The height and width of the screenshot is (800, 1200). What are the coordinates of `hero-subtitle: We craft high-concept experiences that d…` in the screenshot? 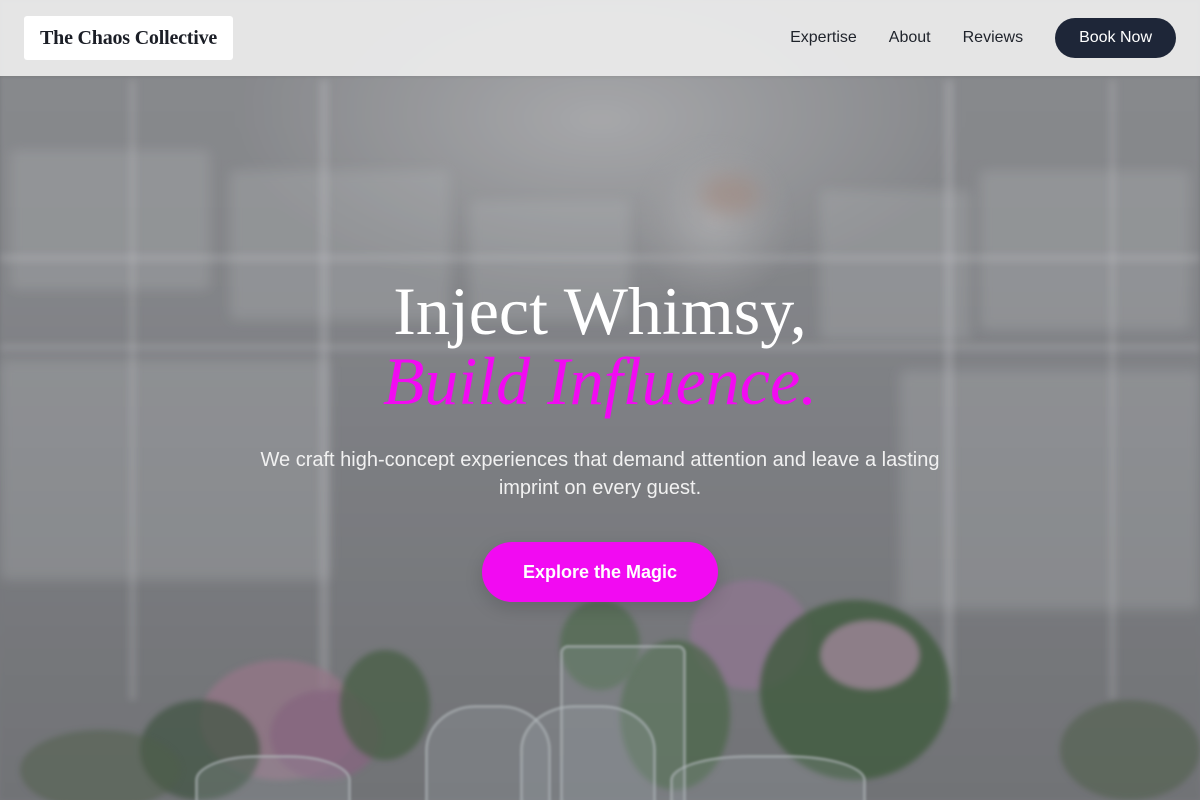 It's located at (600, 474).